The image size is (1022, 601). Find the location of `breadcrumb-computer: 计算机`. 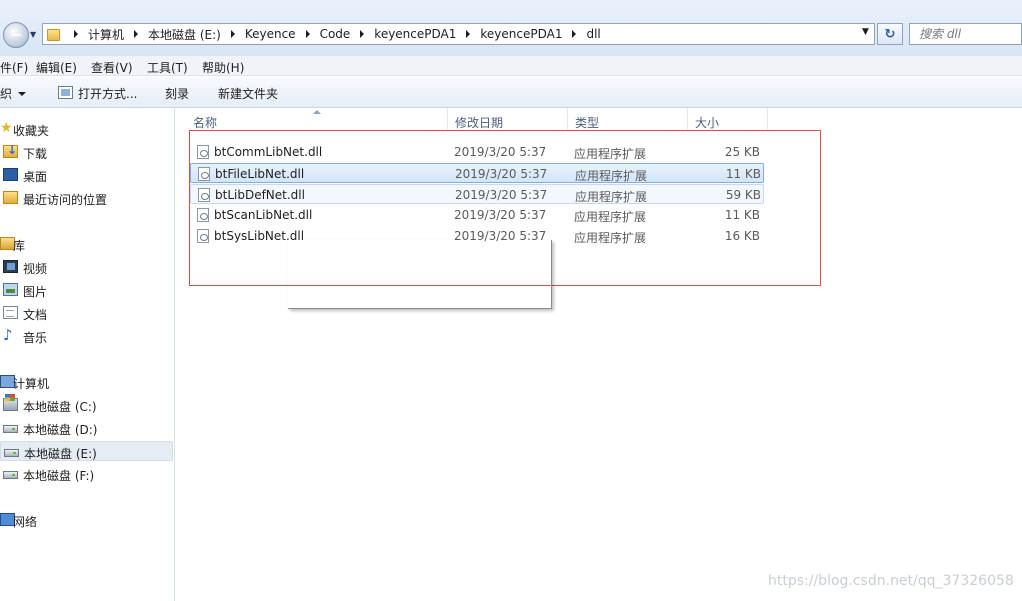

breadcrumb-computer: 计算机 is located at coordinates (106, 34).